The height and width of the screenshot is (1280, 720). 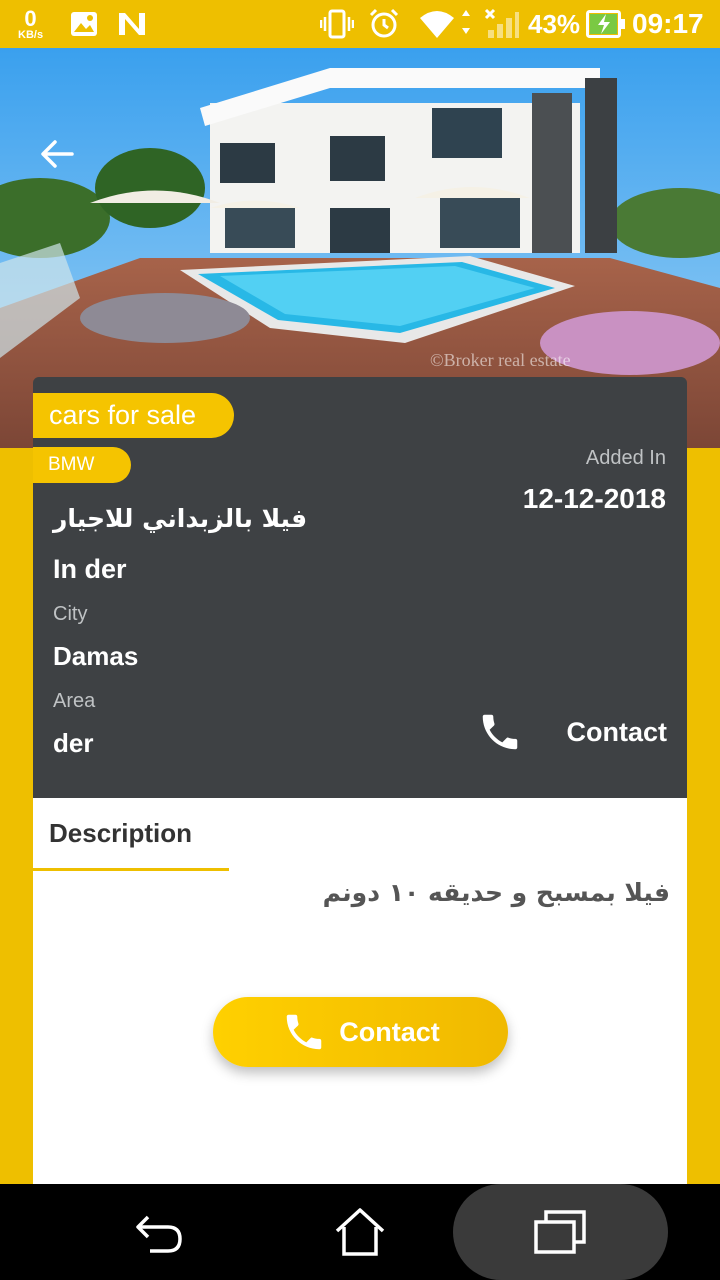 I want to click on nav-home-button, so click(x=360, y=1232).